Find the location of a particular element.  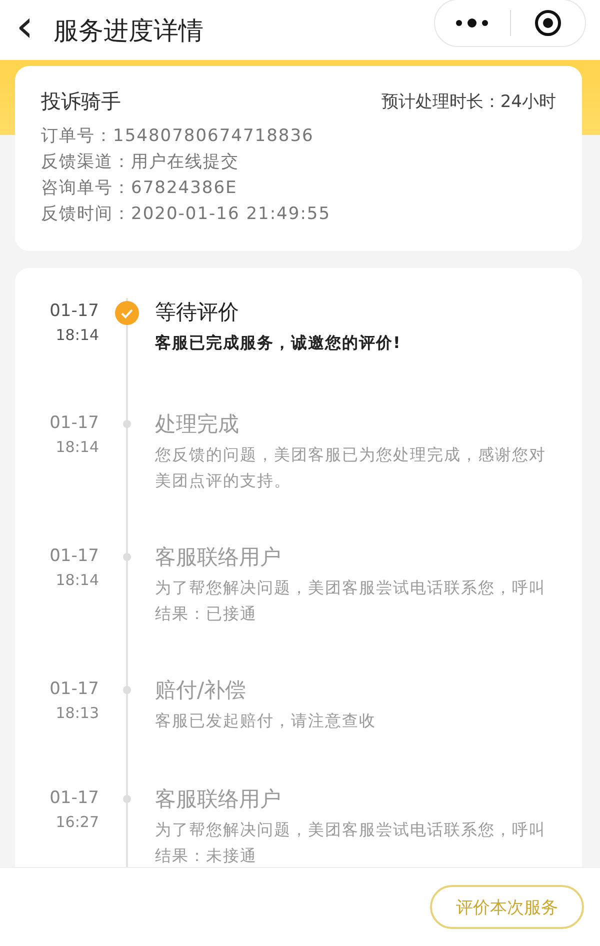

more-icon is located at coordinates (472, 23).